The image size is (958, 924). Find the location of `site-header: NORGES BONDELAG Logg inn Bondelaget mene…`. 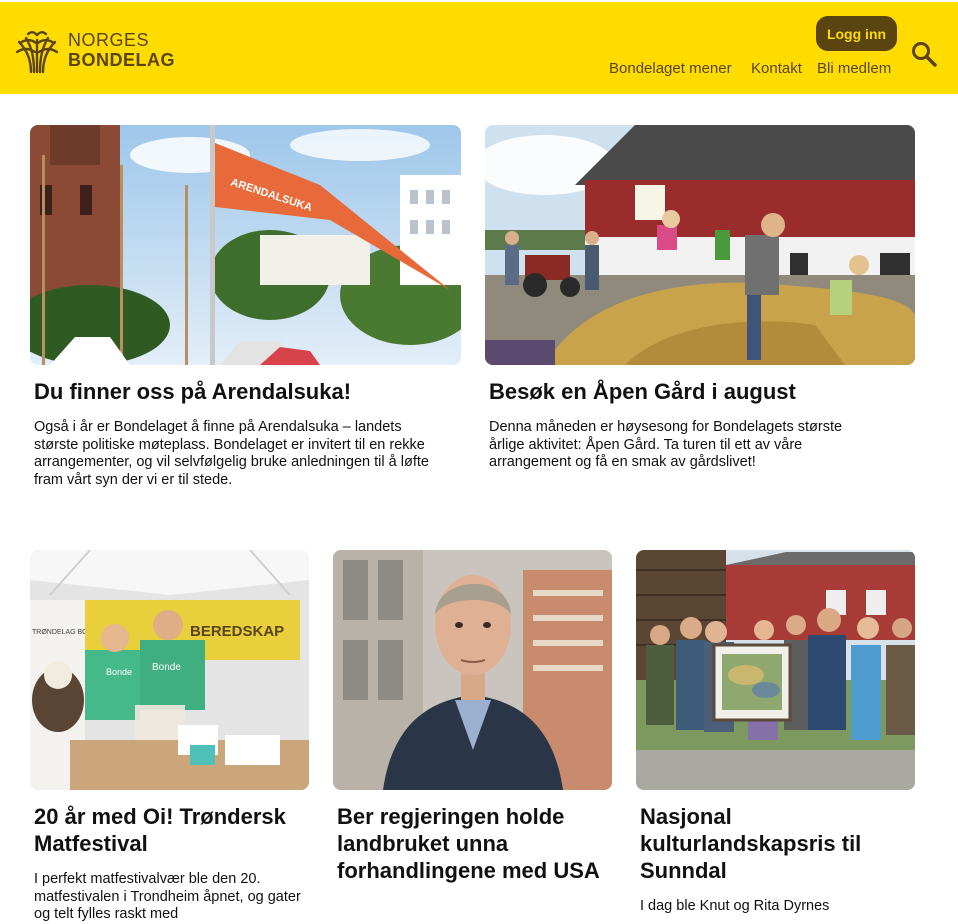

site-header: NORGES BONDELAG Logg inn Bondelaget mene… is located at coordinates (479, 47).